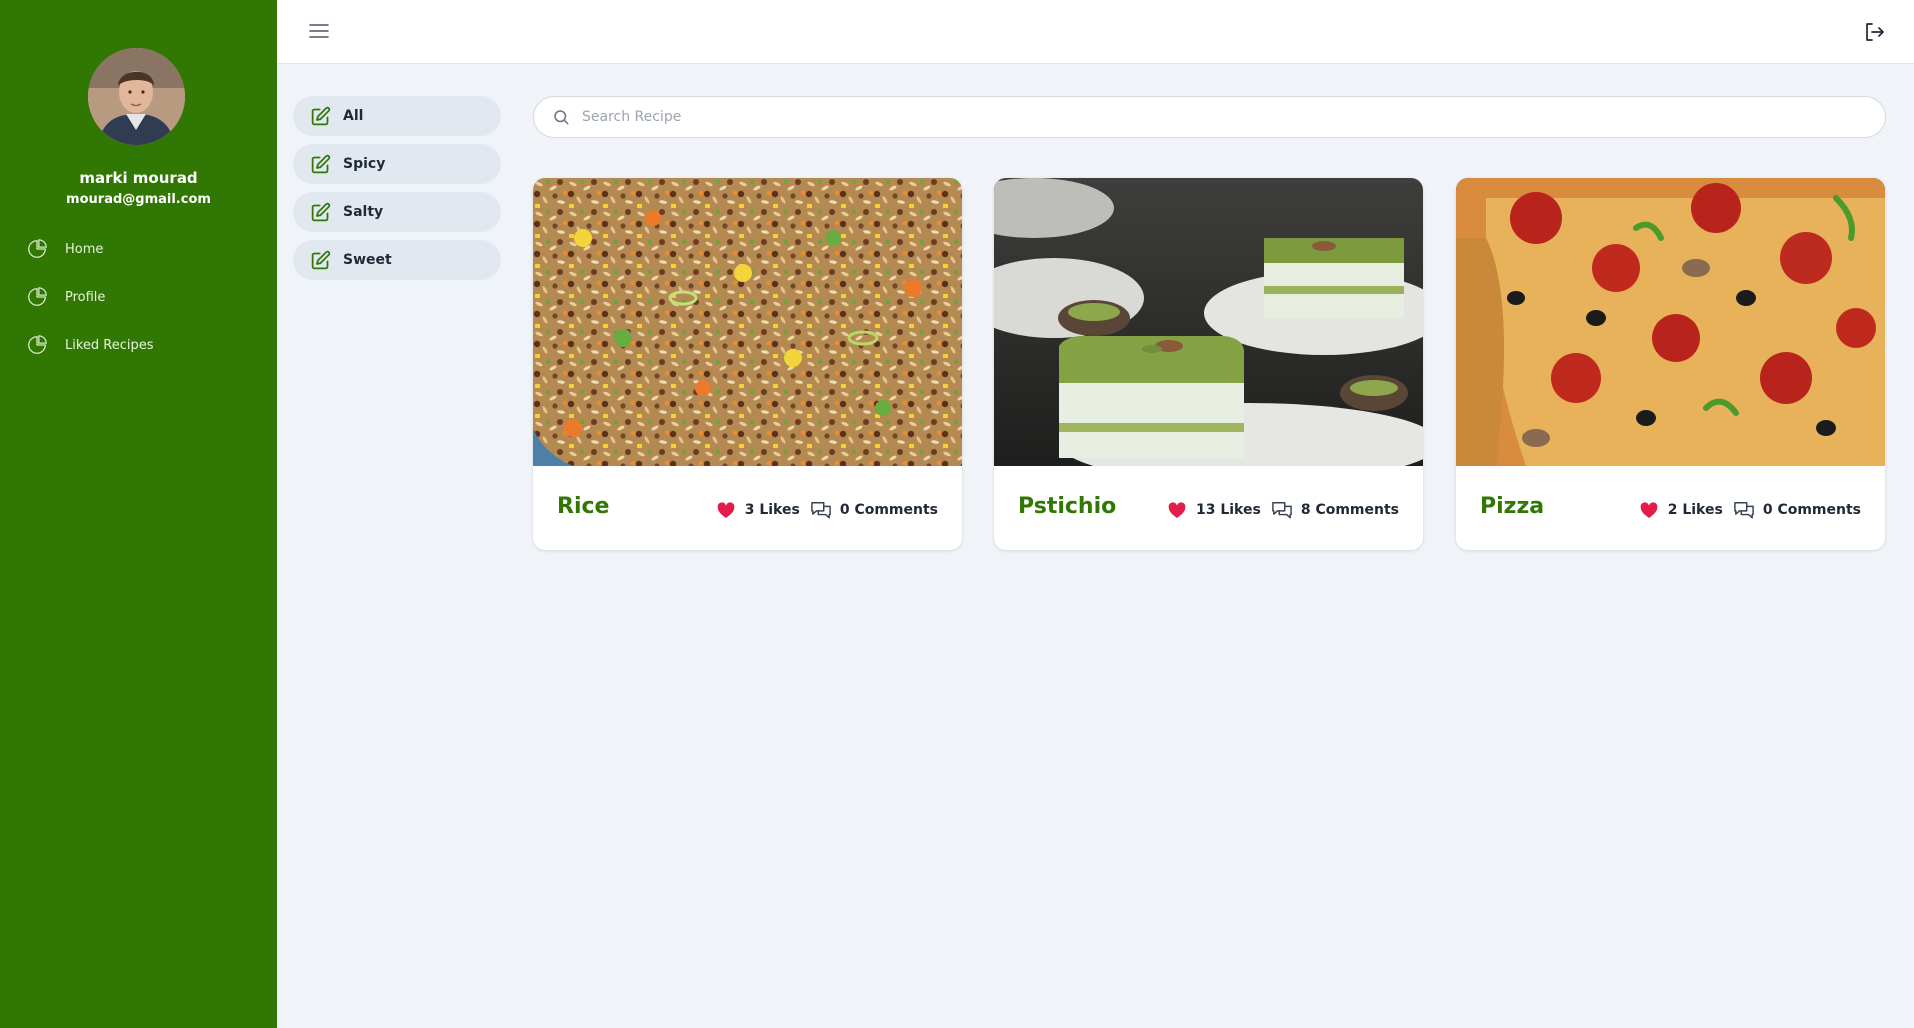  I want to click on logout-icon, so click(1874, 32).